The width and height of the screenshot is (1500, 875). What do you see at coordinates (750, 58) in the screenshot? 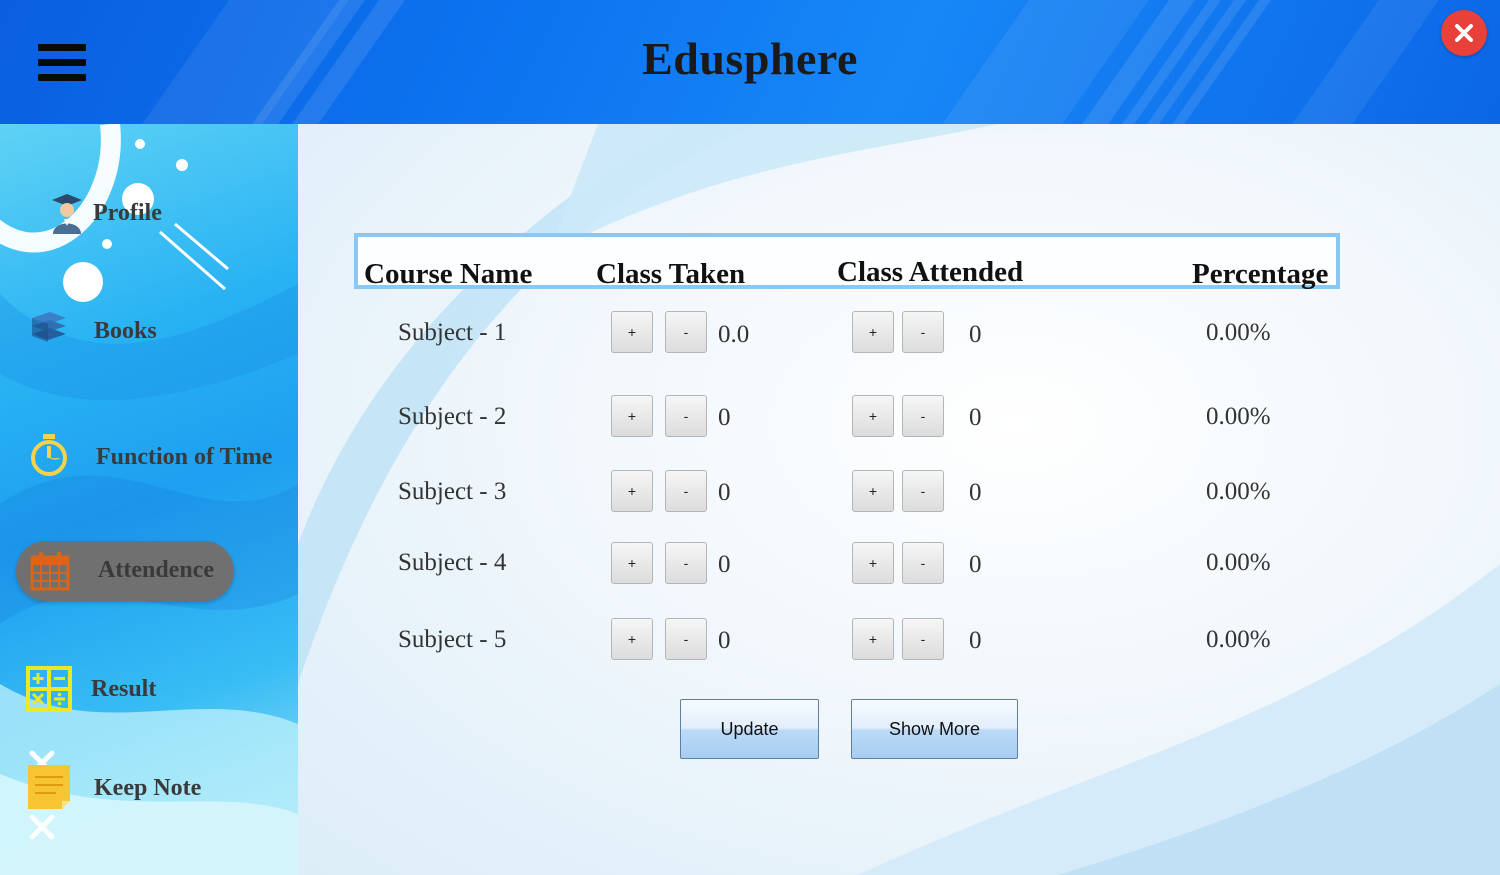
I see `app-title: Edusphere` at bounding box center [750, 58].